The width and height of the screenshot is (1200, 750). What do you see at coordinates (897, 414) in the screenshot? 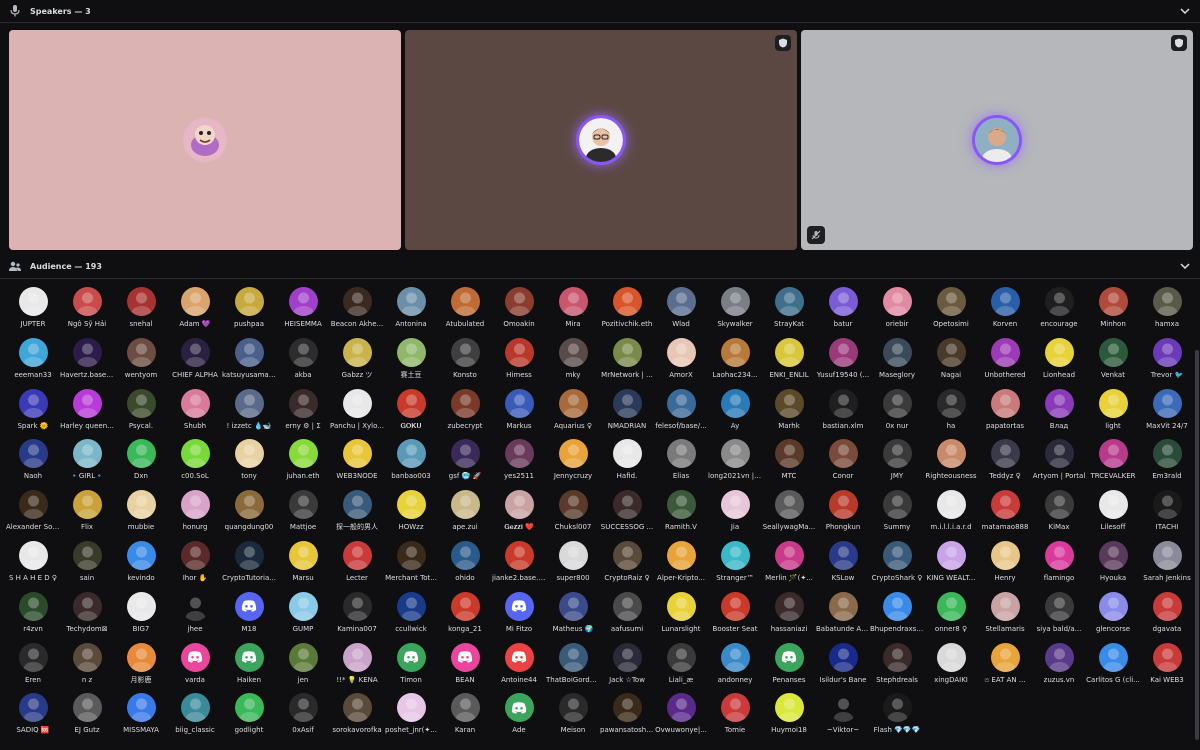
I see `audience-member: 0x nur` at bounding box center [897, 414].